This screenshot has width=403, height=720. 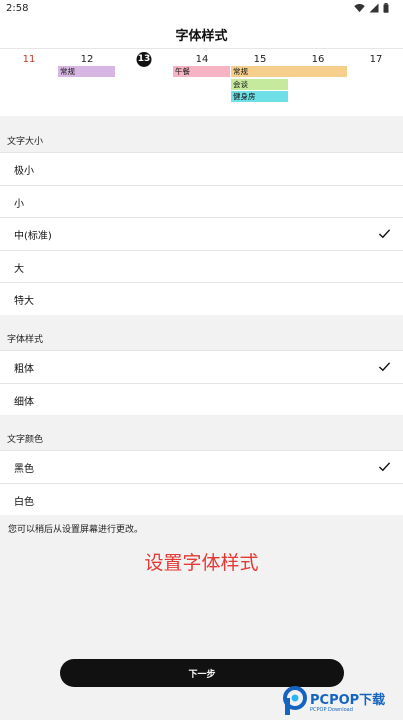 I want to click on day-label-16: 16, so click(x=318, y=59).